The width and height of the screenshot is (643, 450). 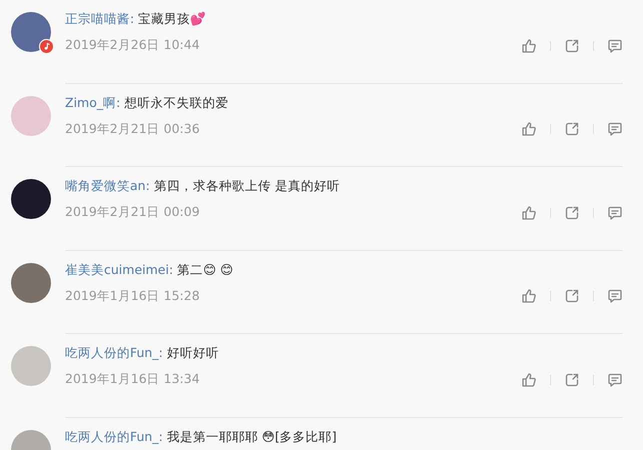 What do you see at coordinates (107, 186) in the screenshot?
I see `username-link: 嘴角爱微笑an:` at bounding box center [107, 186].